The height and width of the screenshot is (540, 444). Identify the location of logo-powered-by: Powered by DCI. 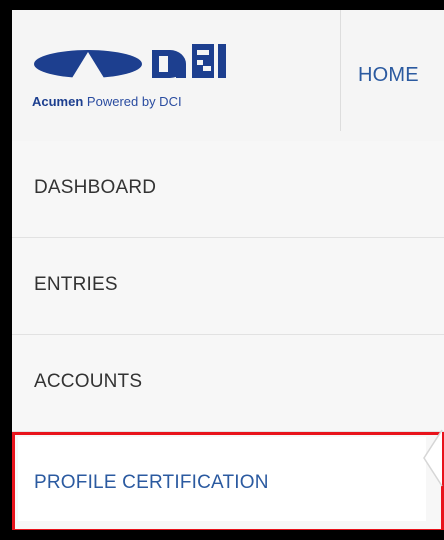
(134, 101).